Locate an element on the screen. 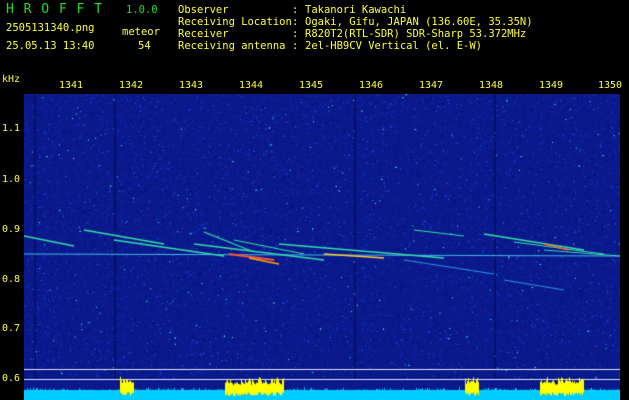  y-tick: 0.7 is located at coordinates (11, 328).